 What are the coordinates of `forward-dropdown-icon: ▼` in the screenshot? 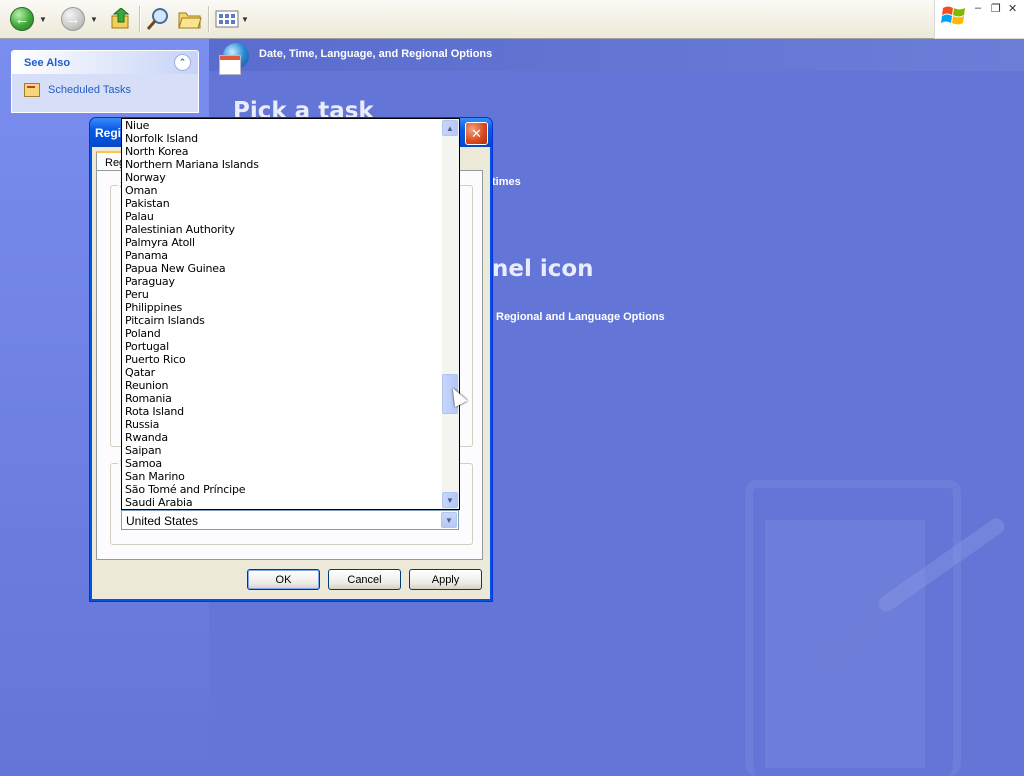 It's located at (94, 19).